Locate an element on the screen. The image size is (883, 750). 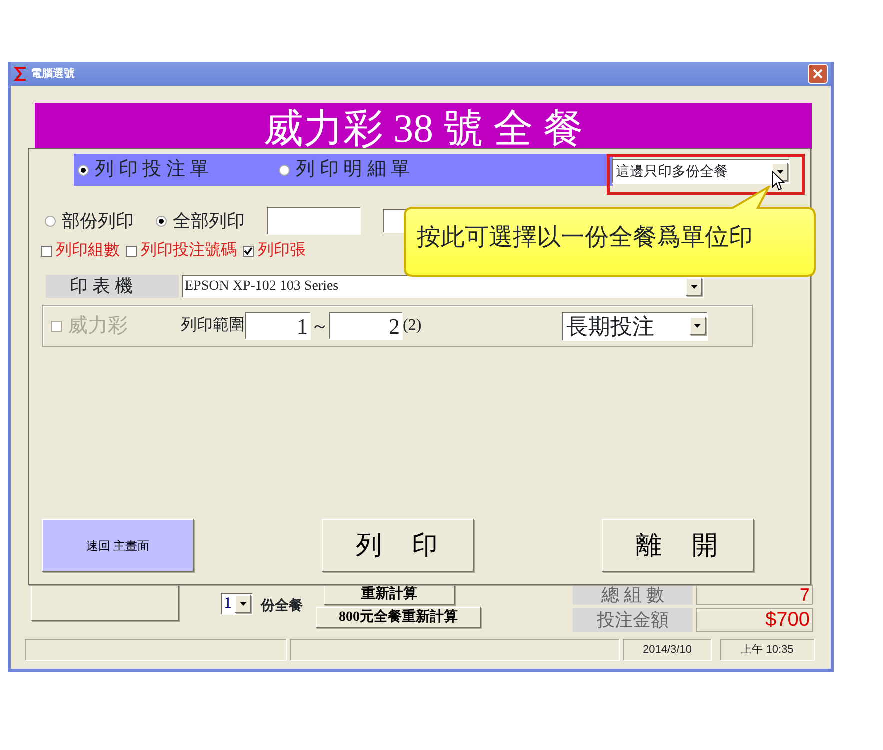
close-icon is located at coordinates (818, 74).